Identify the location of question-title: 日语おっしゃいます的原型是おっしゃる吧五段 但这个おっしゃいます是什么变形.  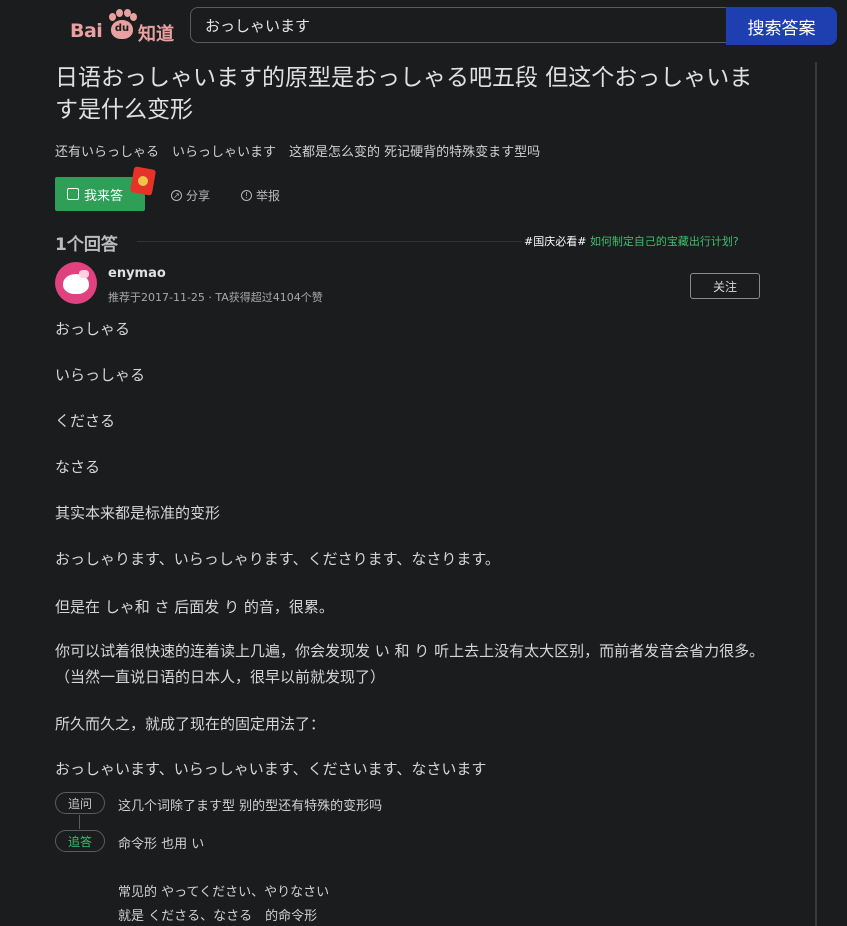
(404, 94).